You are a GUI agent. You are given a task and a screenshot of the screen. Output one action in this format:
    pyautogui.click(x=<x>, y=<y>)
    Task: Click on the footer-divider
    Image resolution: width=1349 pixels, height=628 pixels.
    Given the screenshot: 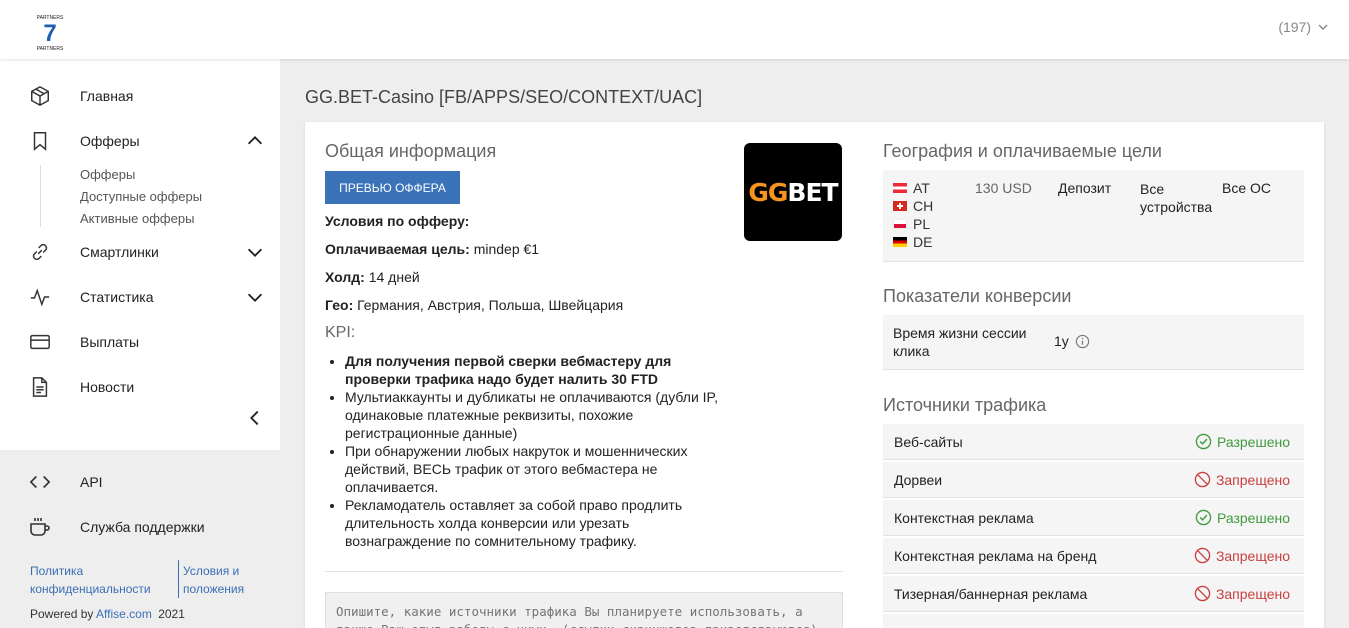 What is the action you would take?
    pyautogui.click(x=178, y=579)
    